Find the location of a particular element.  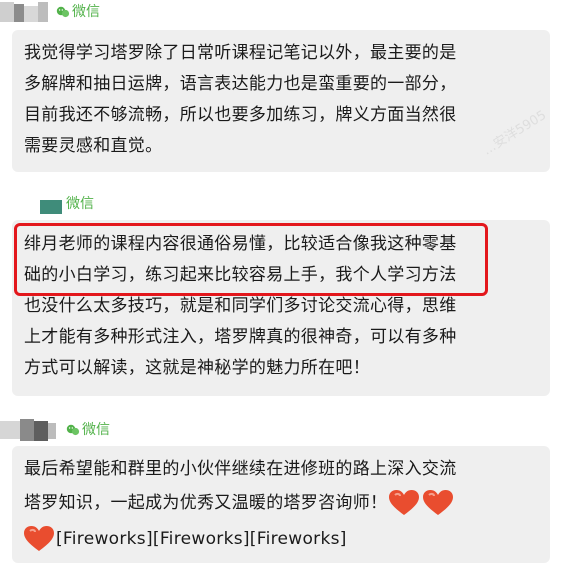

fireworks-text: [Fireworks][Fireworks][Fireworks] is located at coordinates (201, 539).